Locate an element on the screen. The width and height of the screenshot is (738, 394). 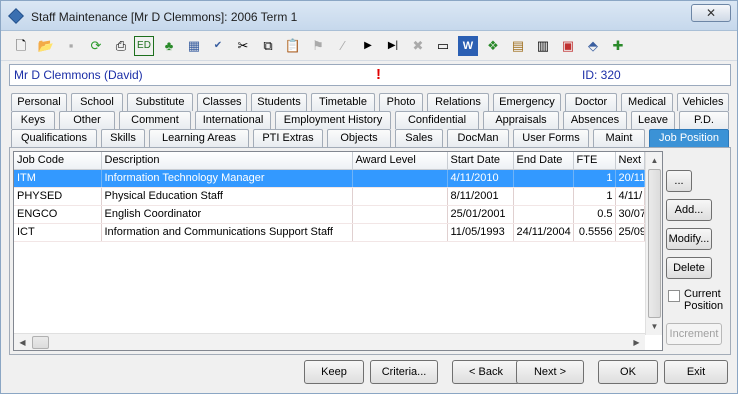
cell-next: 20/11 is located at coordinates (630, 178).